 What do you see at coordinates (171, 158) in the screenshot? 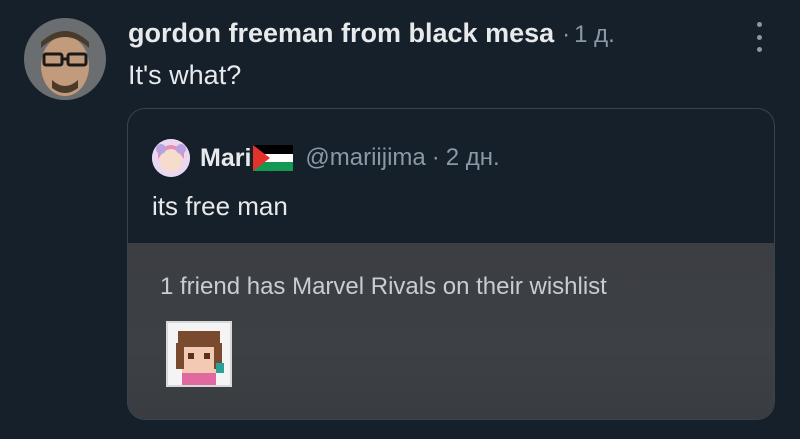
I see `quoted-author-avatar` at bounding box center [171, 158].